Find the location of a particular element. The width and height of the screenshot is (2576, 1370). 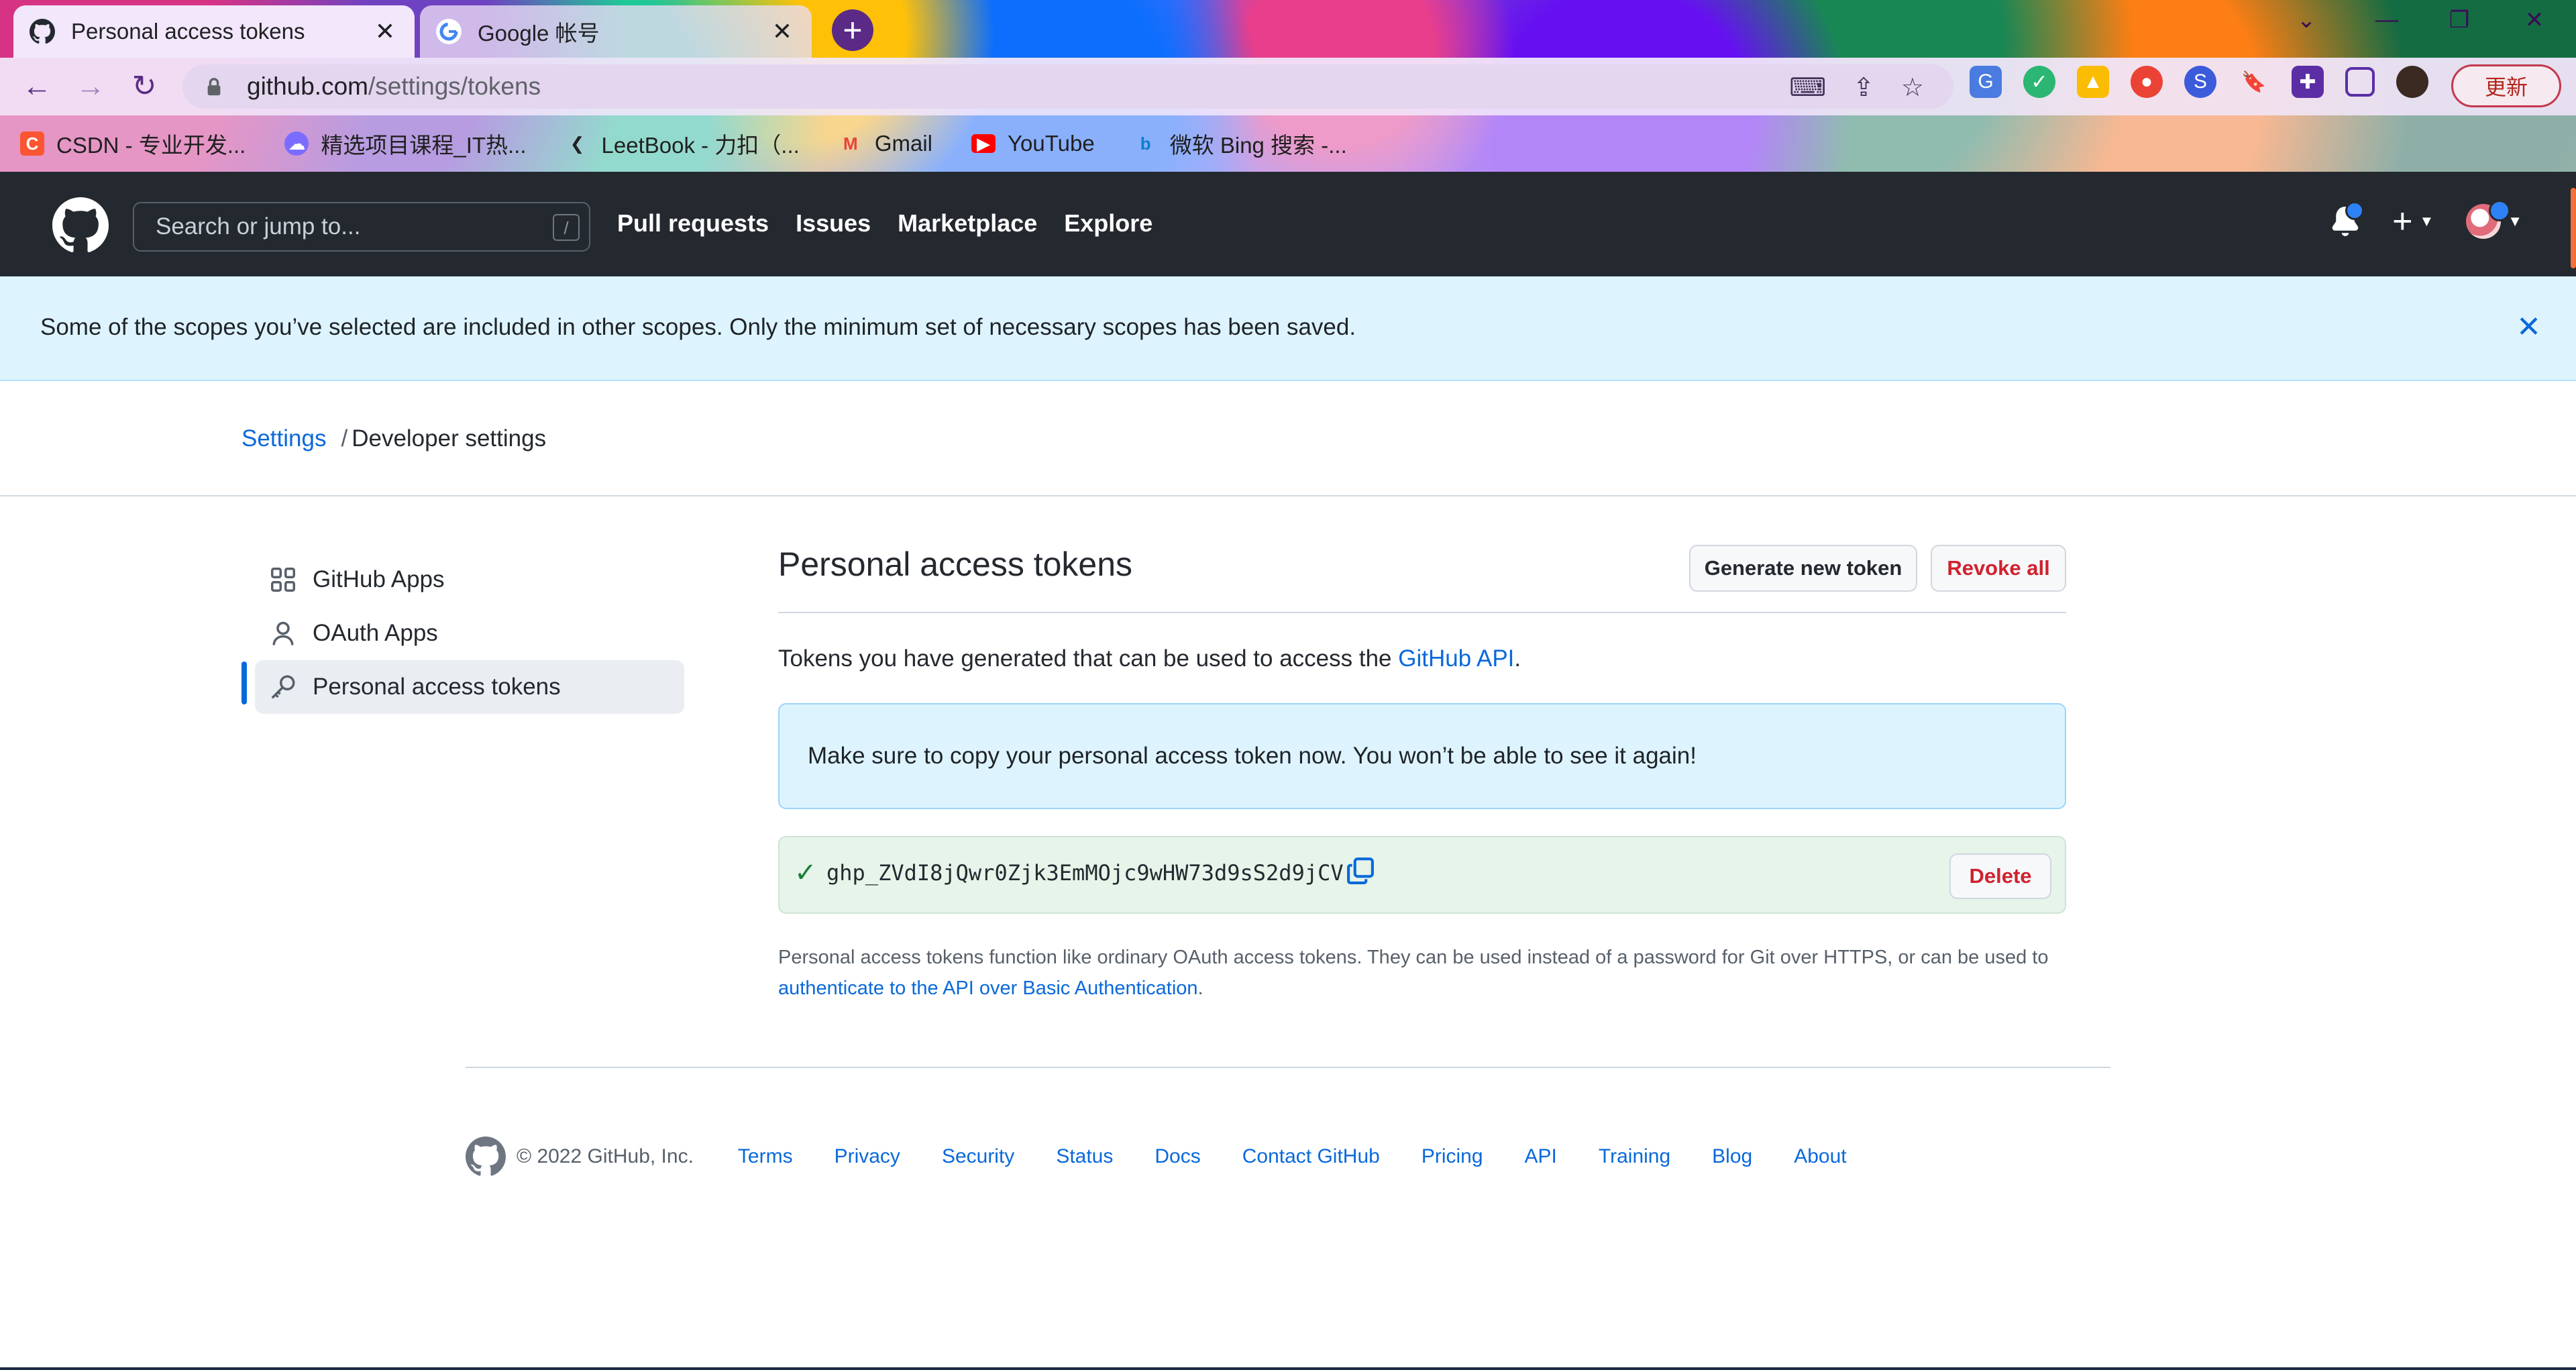

footer-link-pricing: Pricing is located at coordinates (1452, 1156).